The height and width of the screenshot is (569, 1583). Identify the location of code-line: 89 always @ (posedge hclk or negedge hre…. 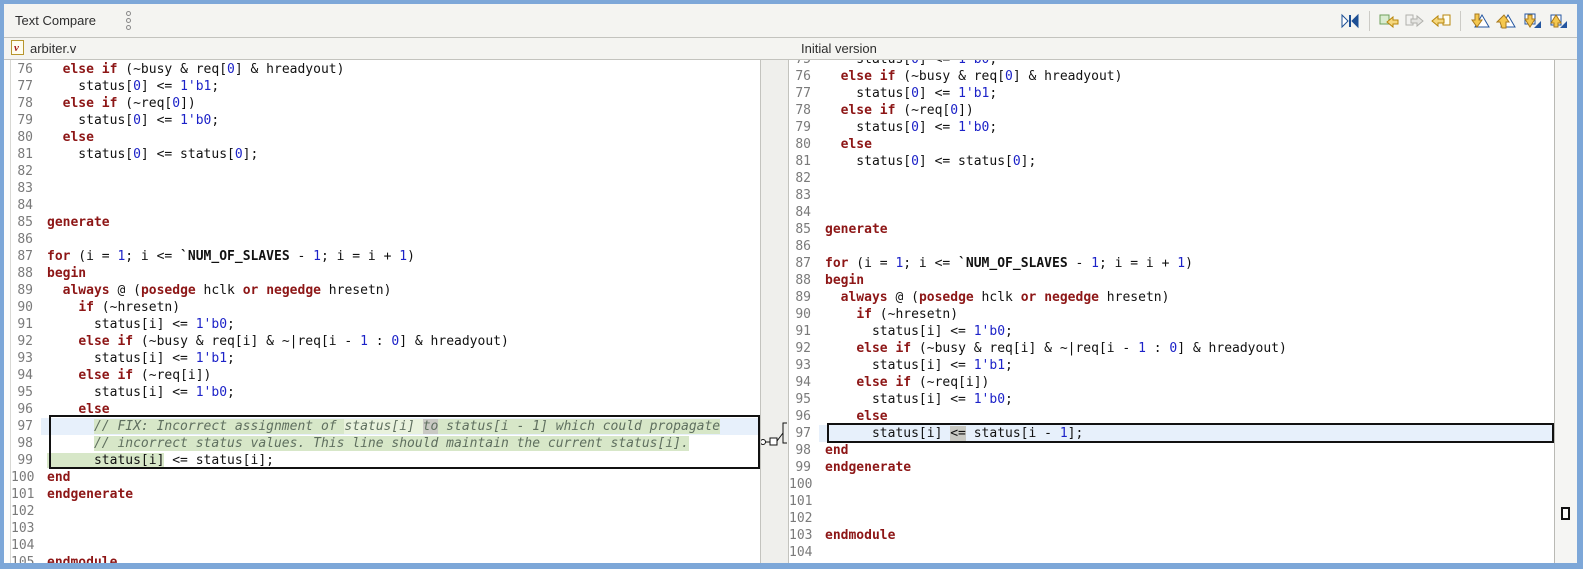
(385, 290).